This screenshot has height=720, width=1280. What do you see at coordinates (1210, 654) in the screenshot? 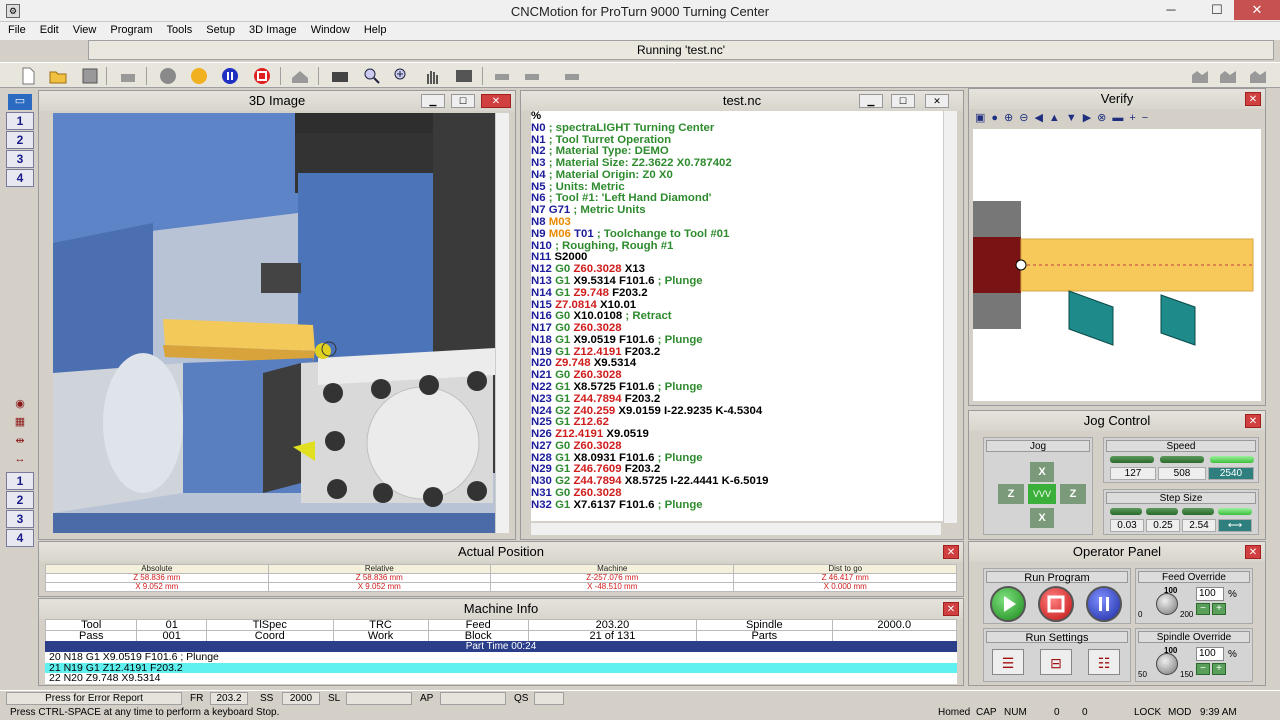
I see `spindle-override-input: 100` at bounding box center [1210, 654].